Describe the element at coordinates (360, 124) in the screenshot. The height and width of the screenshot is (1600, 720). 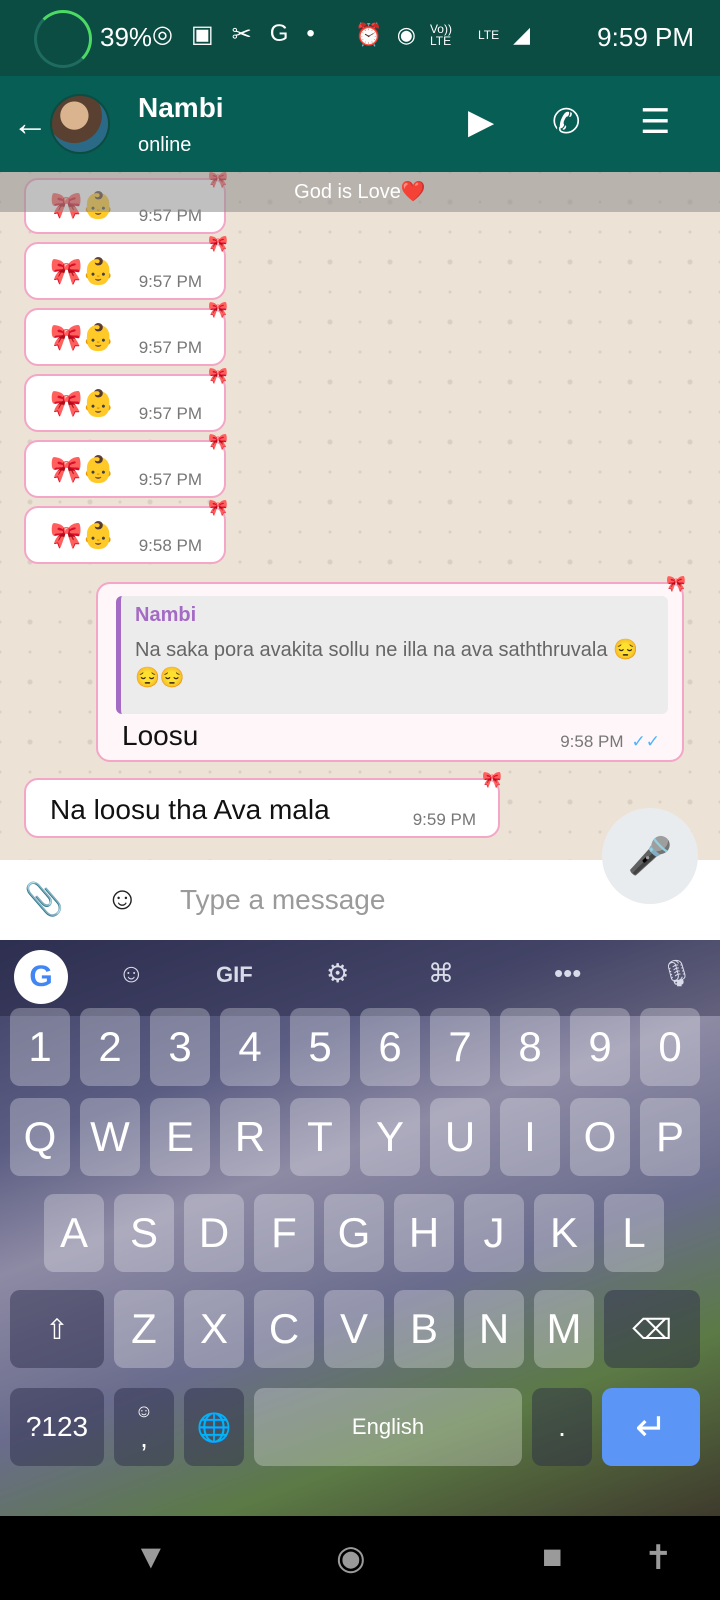
I see `chat-header: ← Nambi online ▶ ✆ ☰` at that location.